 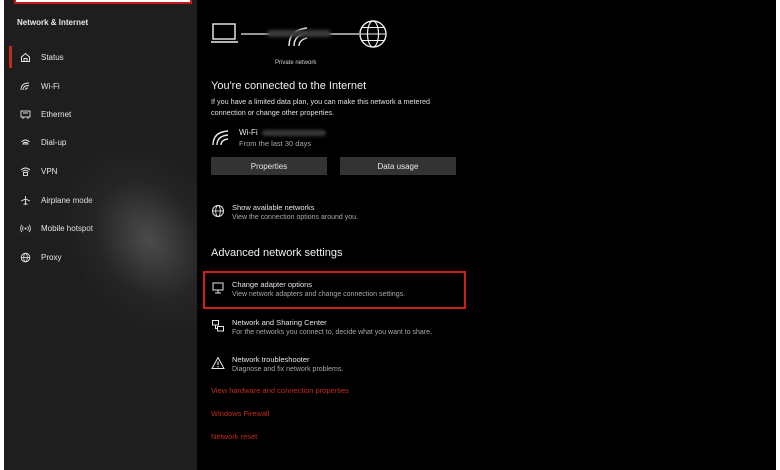 What do you see at coordinates (25, 142) in the screenshot?
I see `dialup-icon` at bounding box center [25, 142].